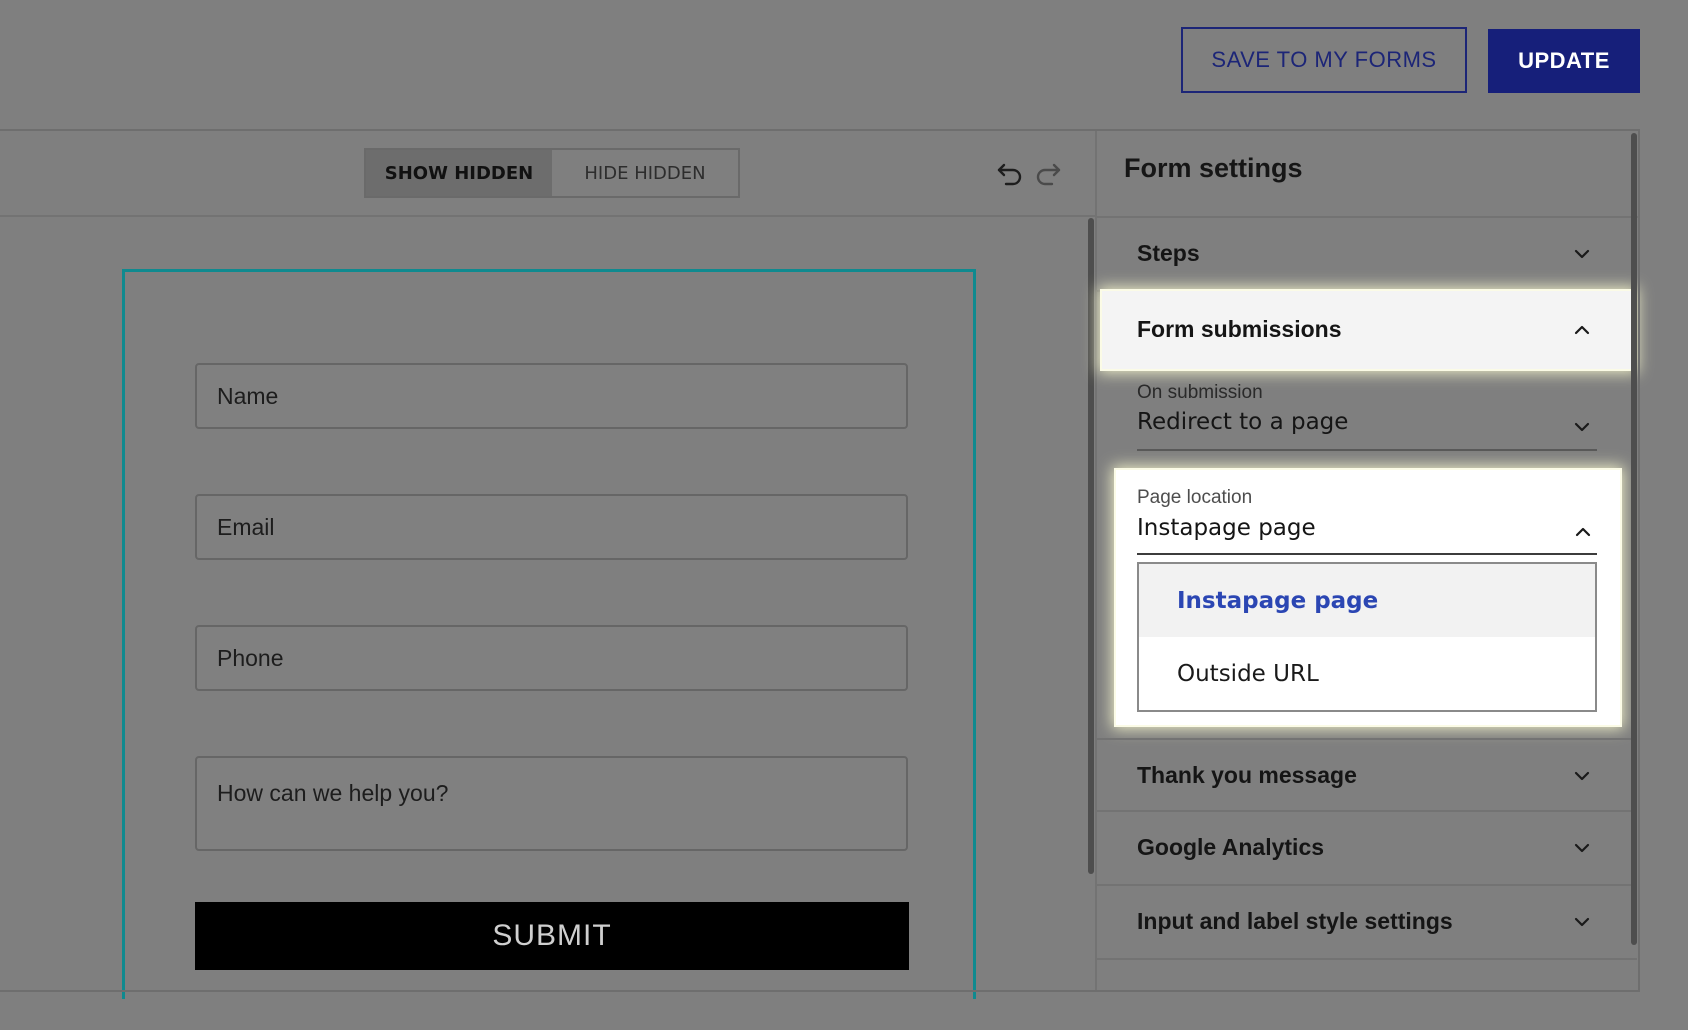 The height and width of the screenshot is (1030, 1688). What do you see at coordinates (459, 173) in the screenshot?
I see `show-hidden-button: SHOW HIDDEN` at bounding box center [459, 173].